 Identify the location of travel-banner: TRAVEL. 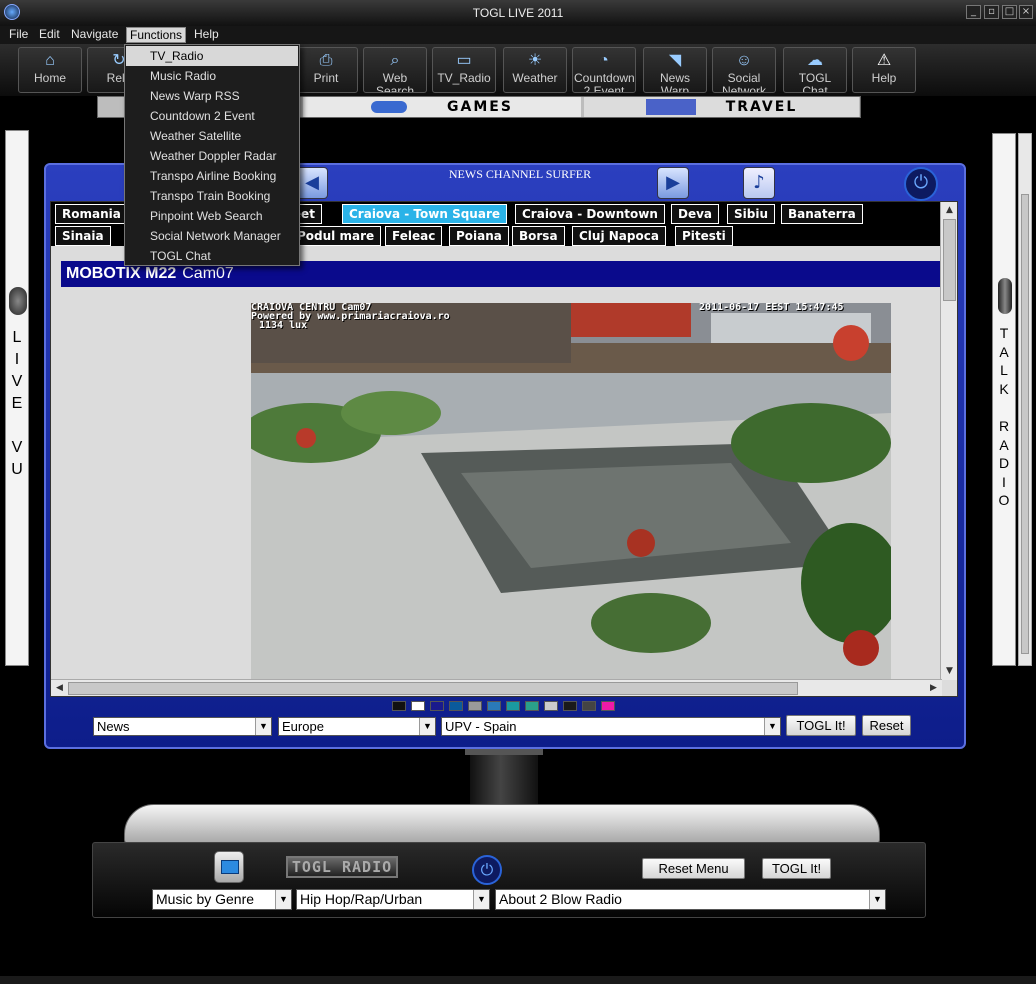
(721, 107).